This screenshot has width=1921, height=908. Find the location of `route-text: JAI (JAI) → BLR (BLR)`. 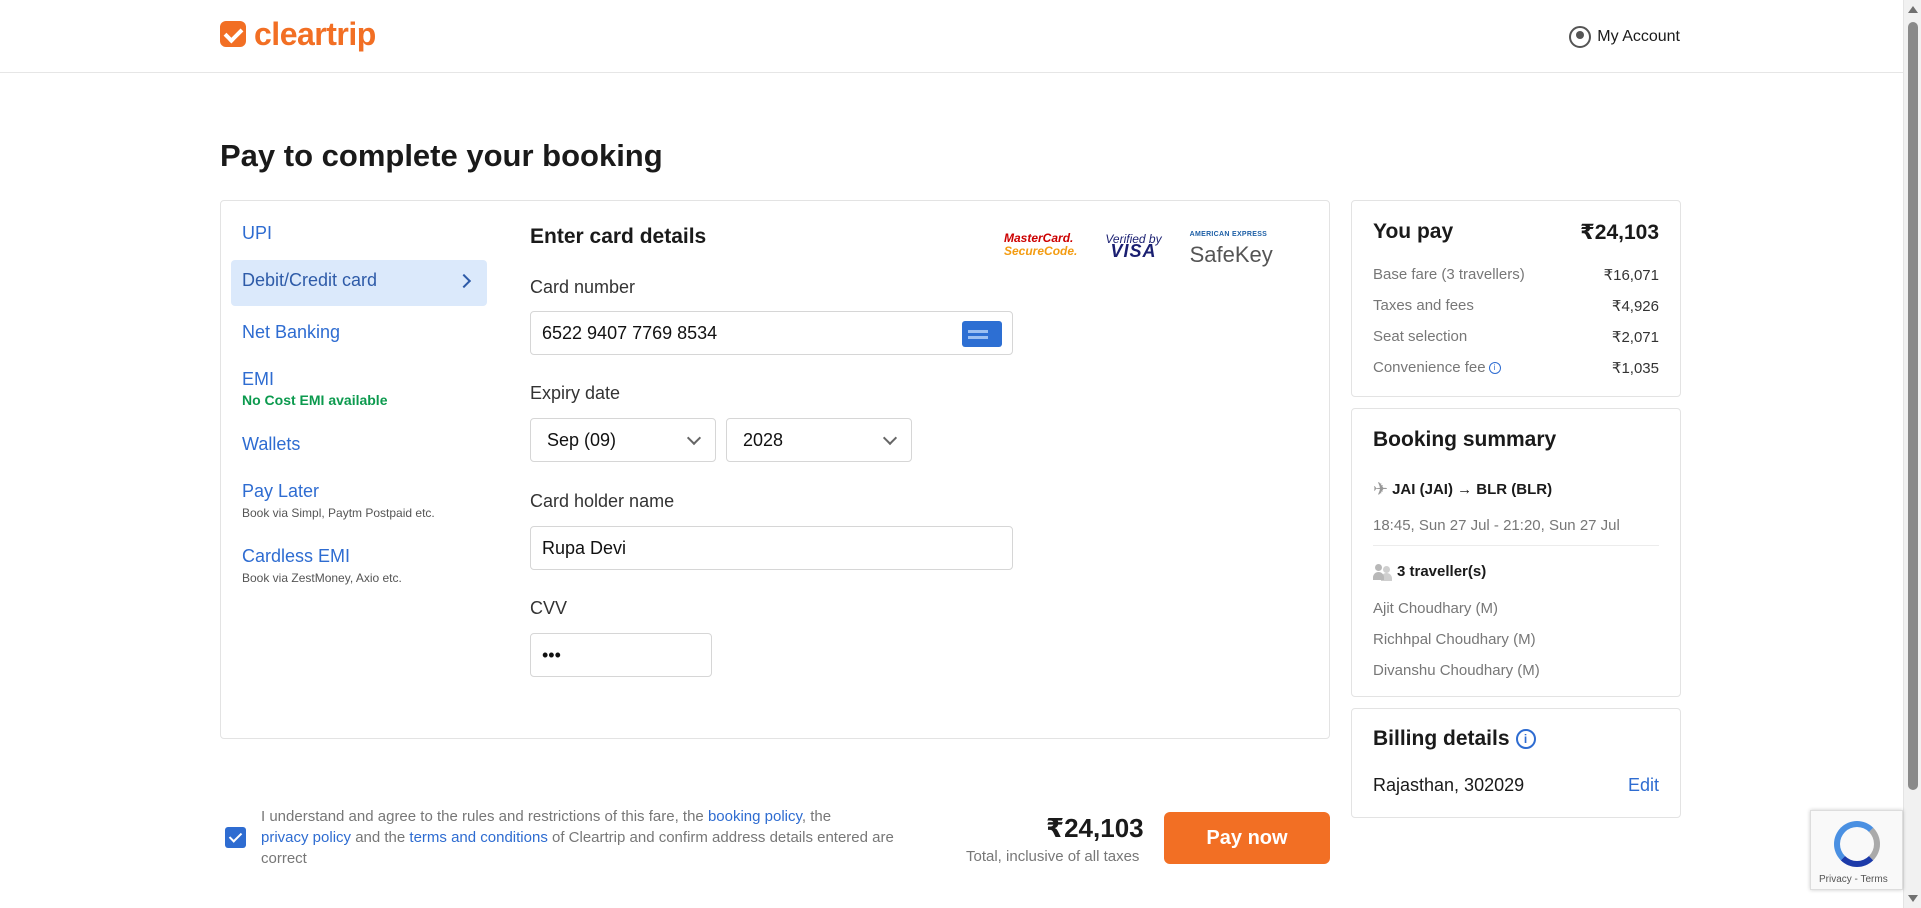

route-text: JAI (JAI) → BLR (BLR) is located at coordinates (1472, 489).